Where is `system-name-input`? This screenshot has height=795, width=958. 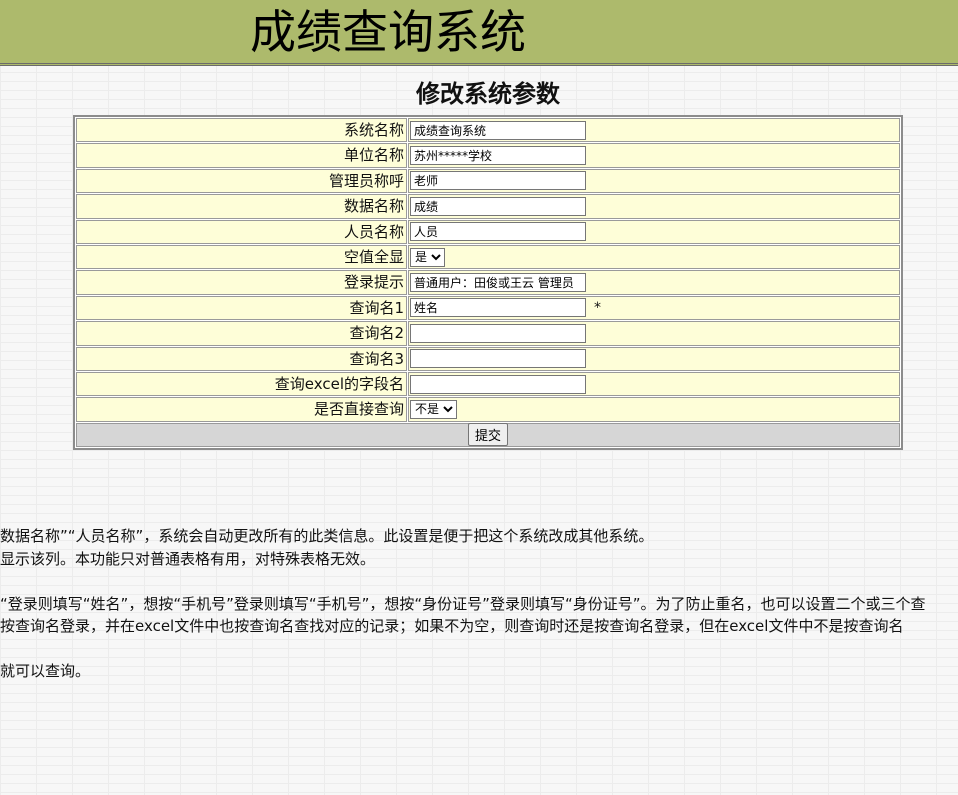
system-name-input is located at coordinates (498, 130).